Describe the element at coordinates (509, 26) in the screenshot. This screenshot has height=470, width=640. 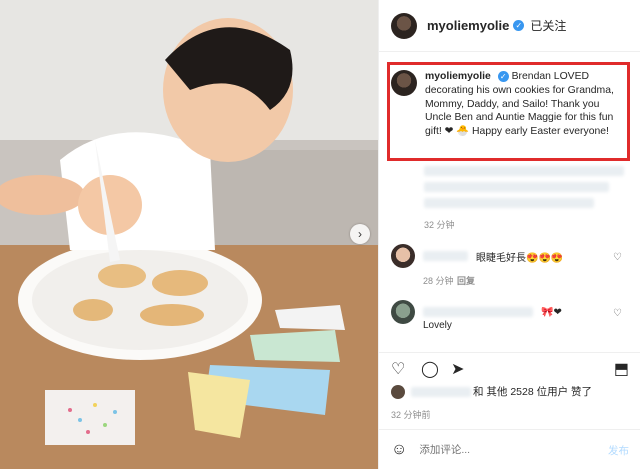
I see `post-header: myoliemyolie ✓ 已关注` at that location.